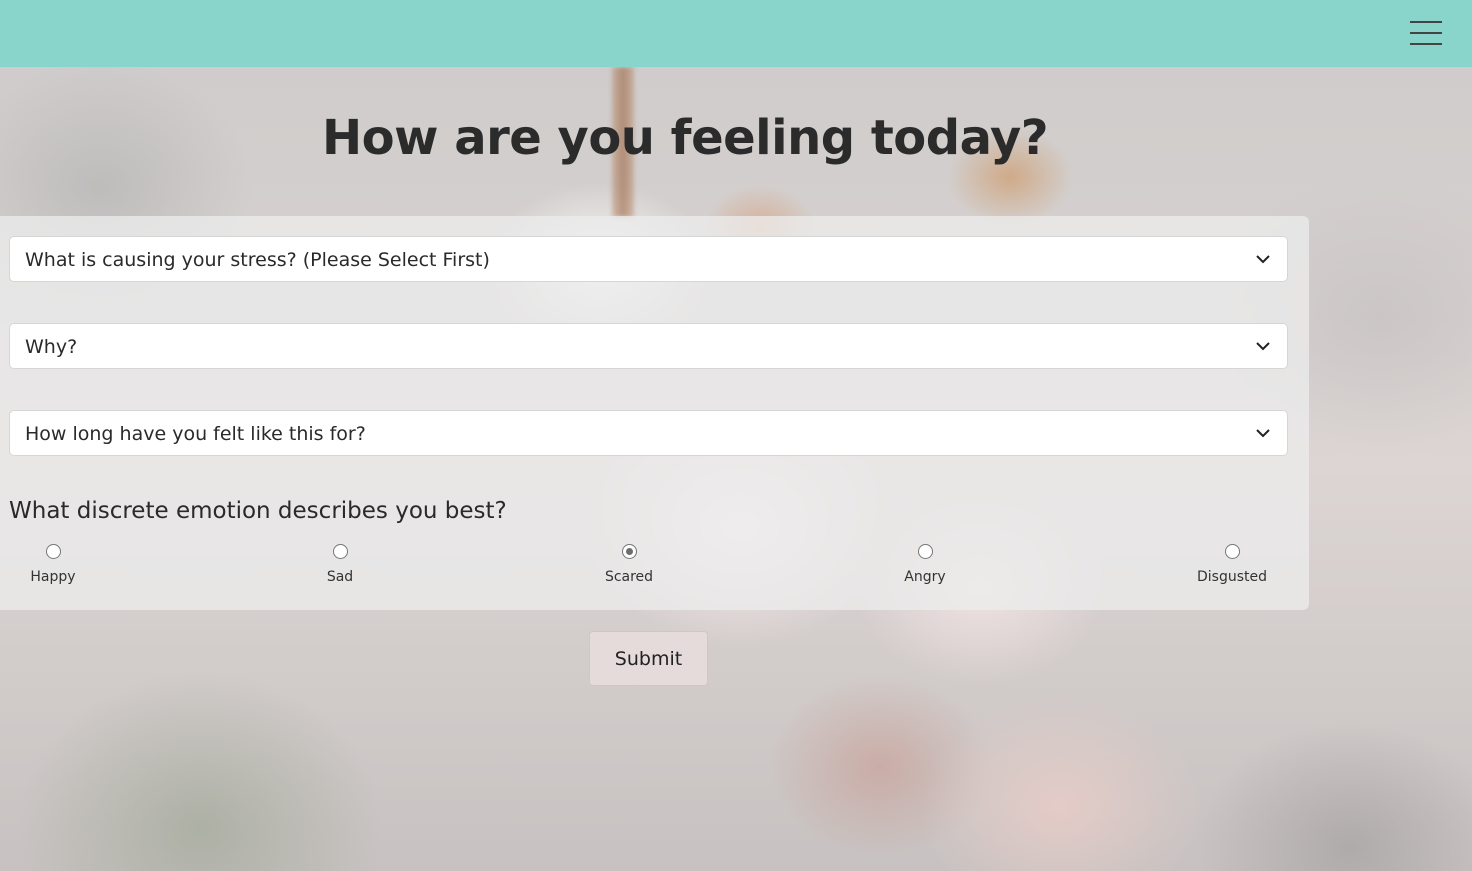 Image resolution: width=1472 pixels, height=871 pixels. What do you see at coordinates (648, 658) in the screenshot?
I see `submit-button: Submit` at bounding box center [648, 658].